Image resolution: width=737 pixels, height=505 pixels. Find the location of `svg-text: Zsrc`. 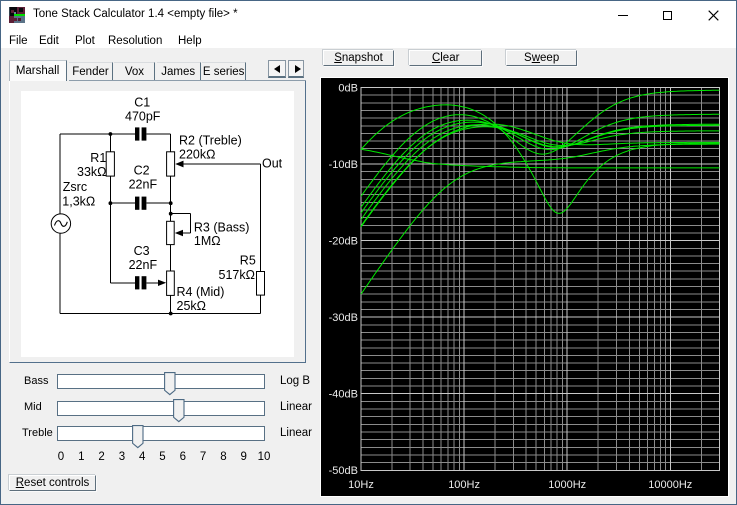

svg-text: Zsrc is located at coordinates (75, 187).